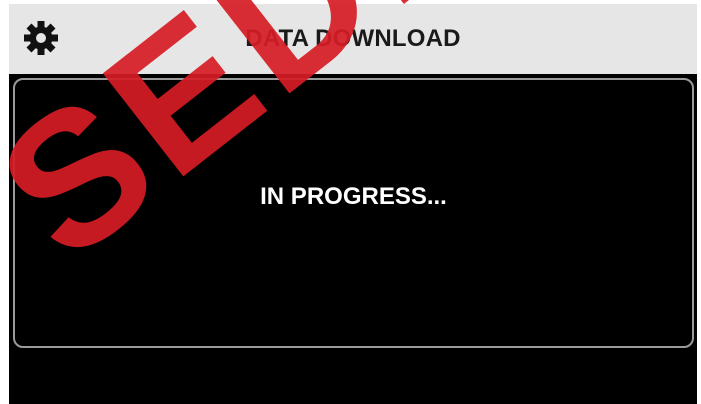 This screenshot has height=404, width=701. Describe the element at coordinates (41, 38) in the screenshot. I see `gear-icon` at that location.